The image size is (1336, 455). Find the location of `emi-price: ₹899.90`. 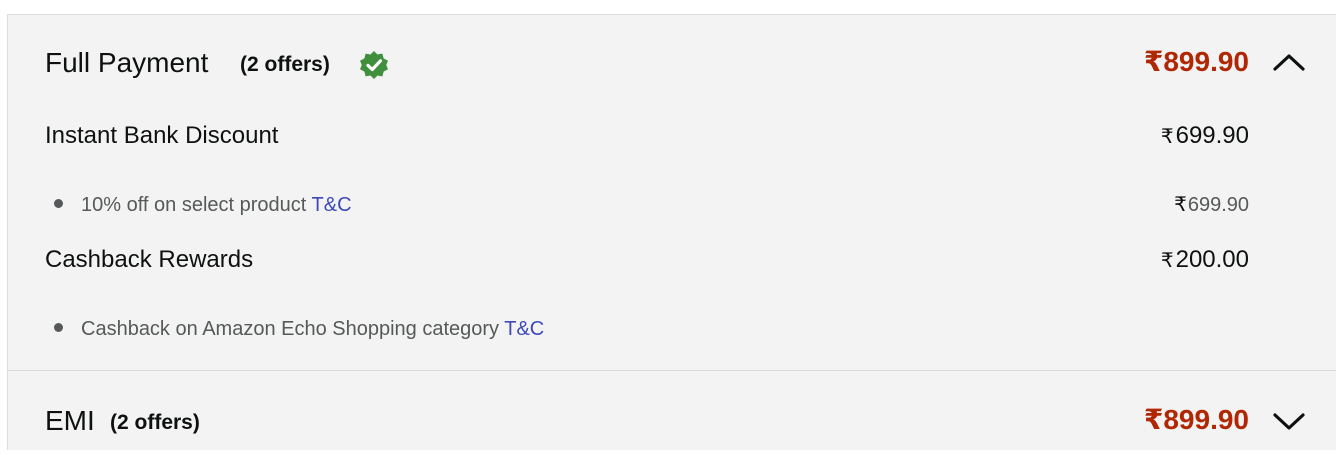

emi-price: ₹899.90 is located at coordinates (1196, 419).